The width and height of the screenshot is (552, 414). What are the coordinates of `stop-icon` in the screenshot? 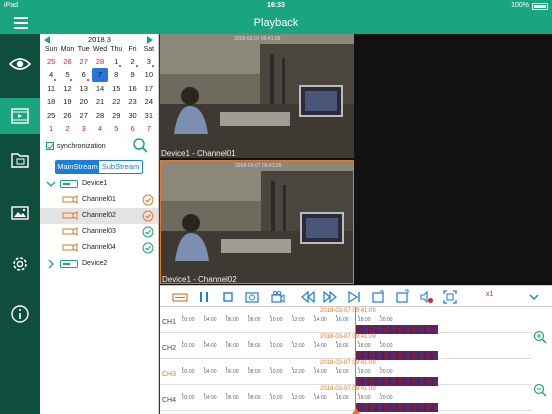 It's located at (228, 297).